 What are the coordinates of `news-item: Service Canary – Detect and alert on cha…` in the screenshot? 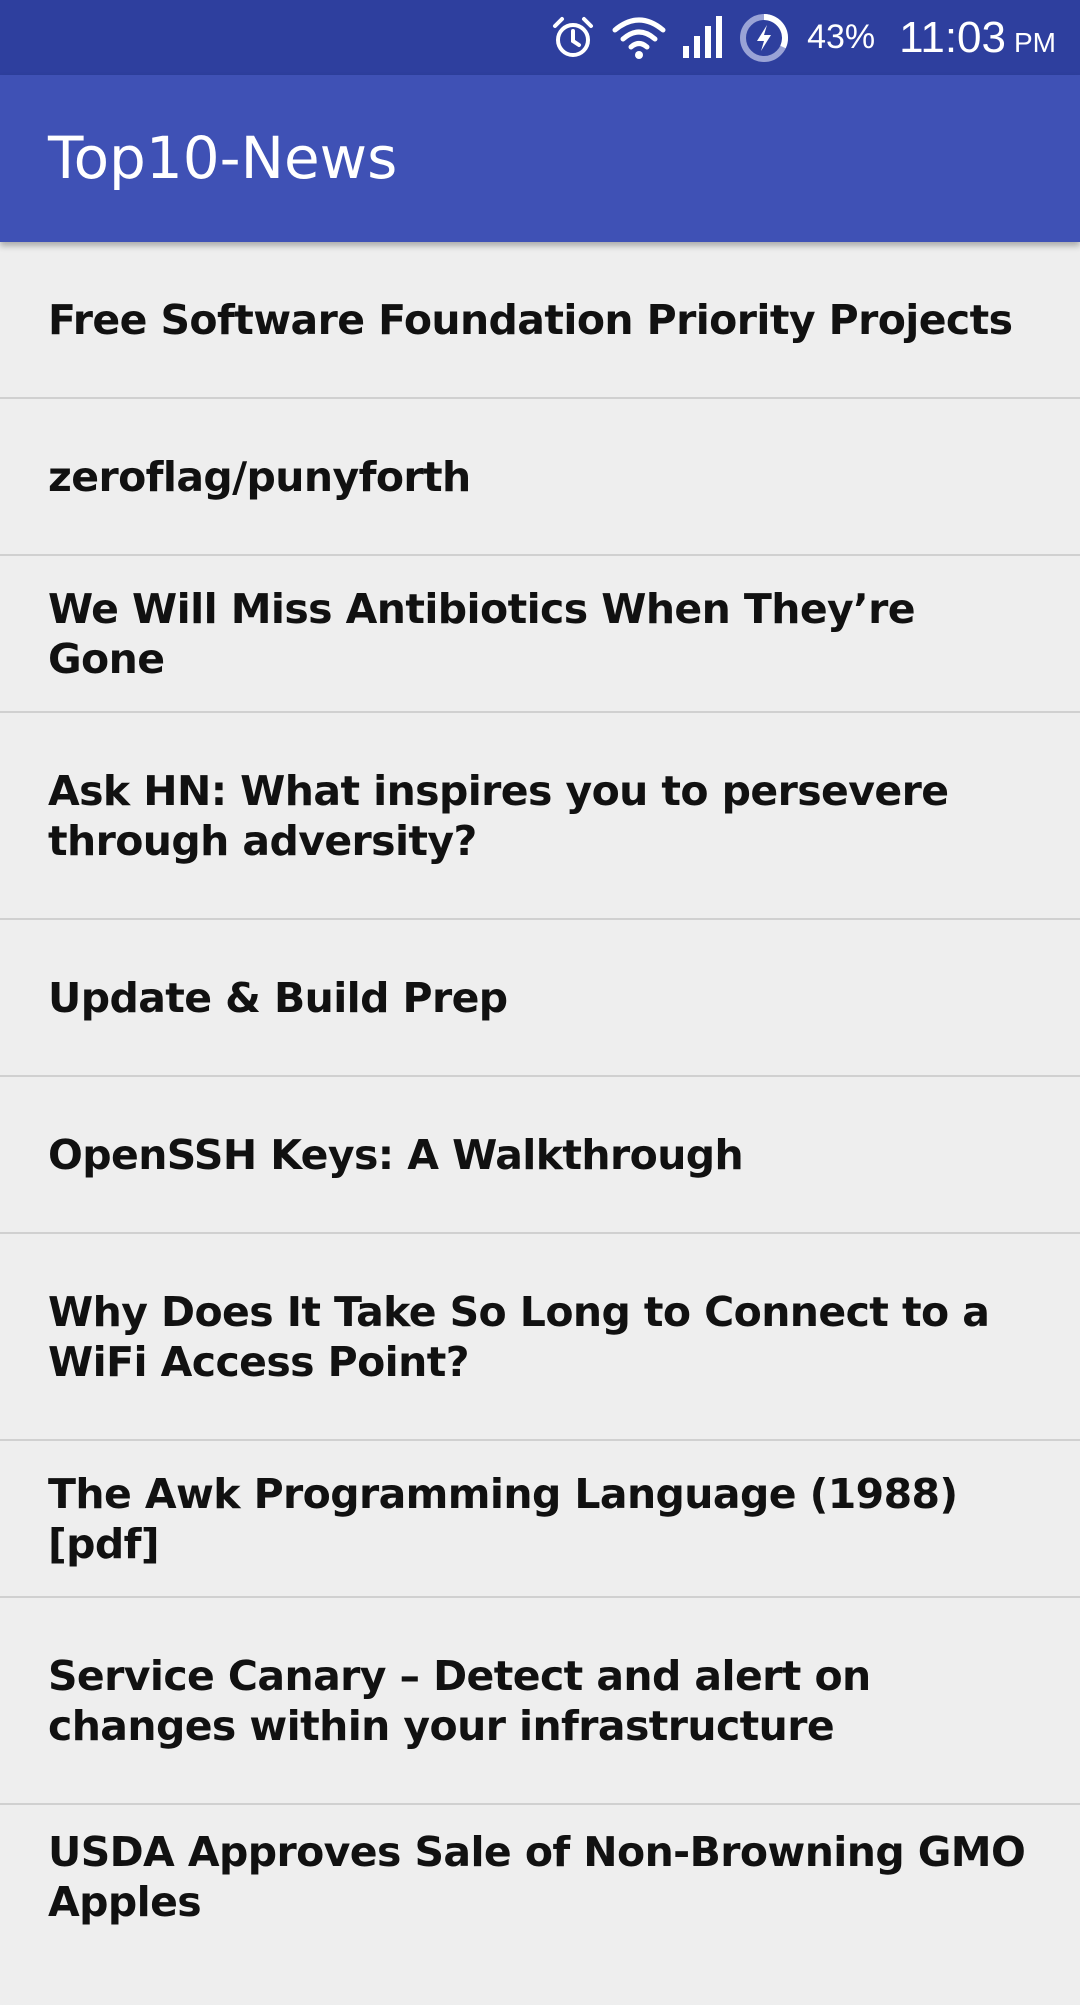 It's located at (540, 1701).